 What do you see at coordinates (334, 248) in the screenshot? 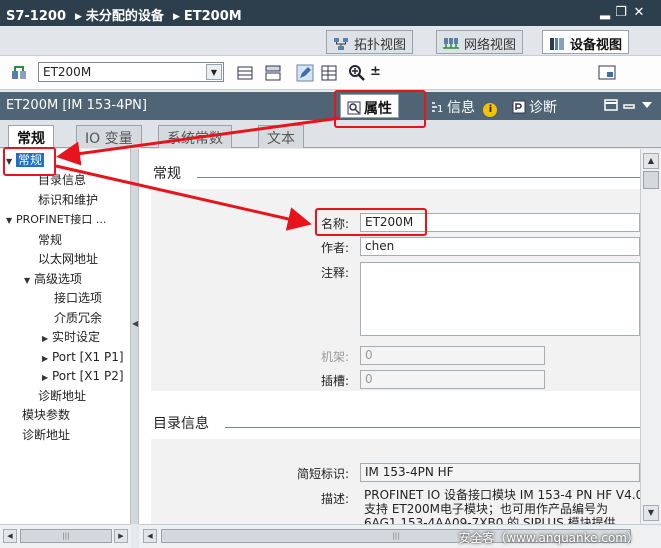
I see `author-label: 作者:` at bounding box center [334, 248].